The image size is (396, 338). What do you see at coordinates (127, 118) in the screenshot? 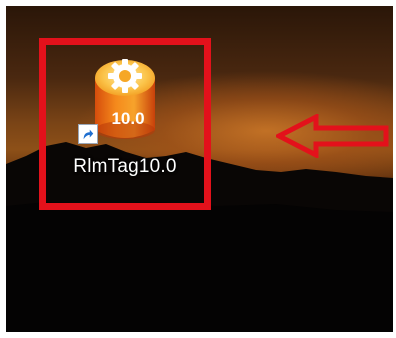
I see `app-icon-badge: 10.0` at bounding box center [127, 118].